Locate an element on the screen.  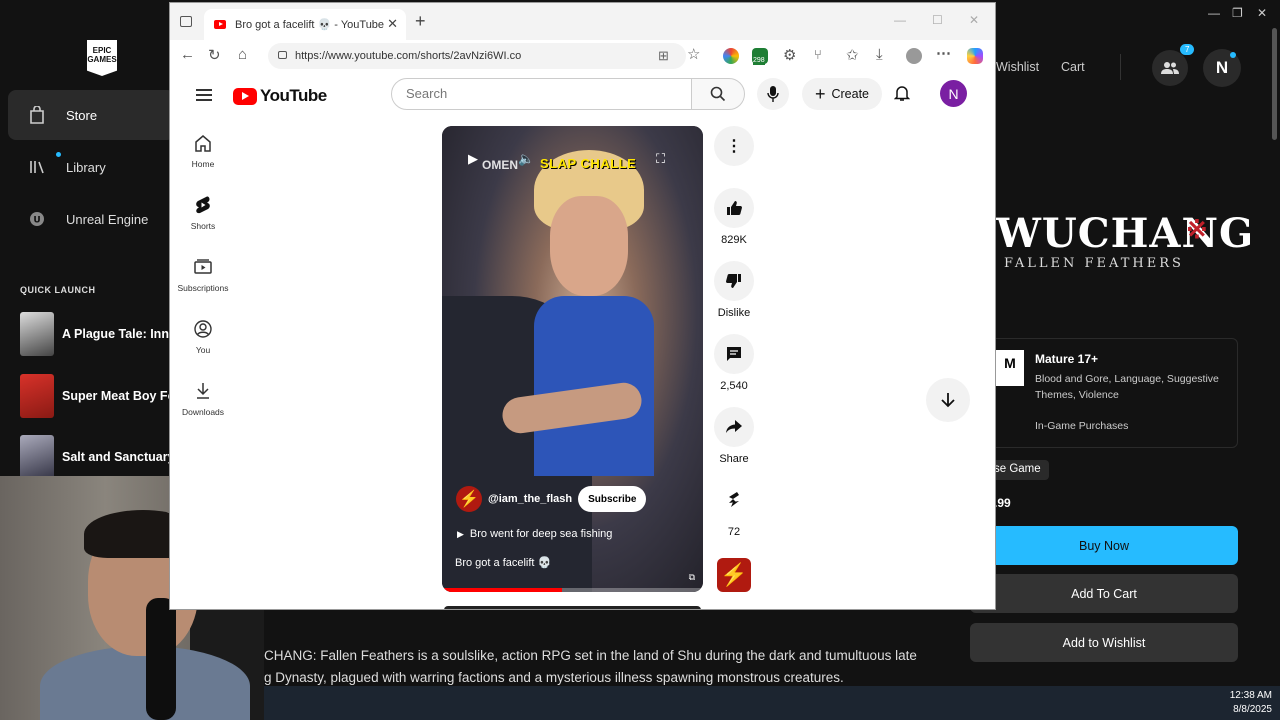
create-label: Create is located at coordinates (850, 94).